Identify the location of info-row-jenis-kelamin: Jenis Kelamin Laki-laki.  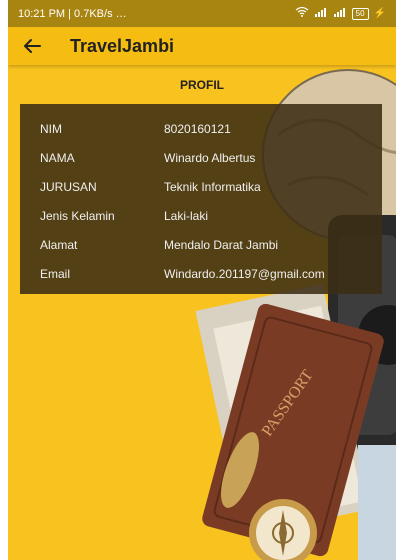
(201, 215).